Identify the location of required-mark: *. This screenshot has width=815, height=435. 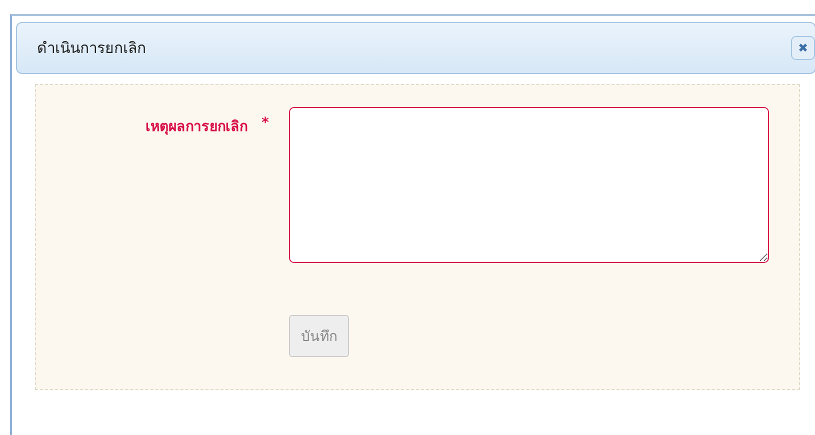
(265, 124).